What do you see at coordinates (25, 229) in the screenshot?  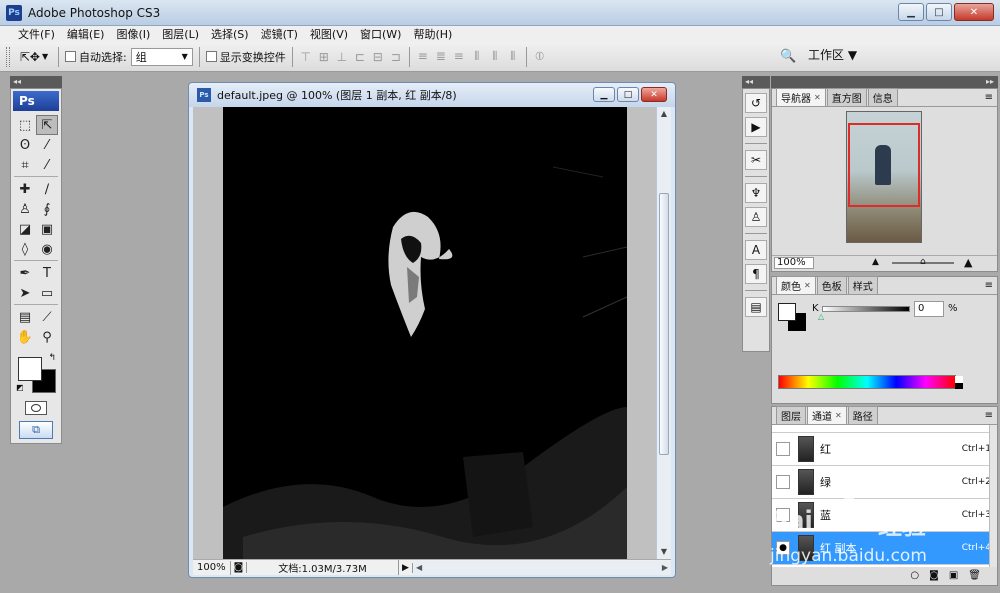 I see `eraser-tool-icon: ◪` at bounding box center [25, 229].